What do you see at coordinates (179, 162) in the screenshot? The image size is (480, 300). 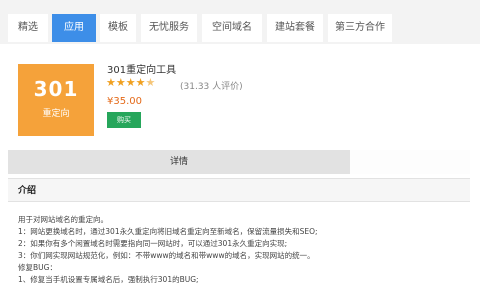 I see `tab-details: 详情` at bounding box center [179, 162].